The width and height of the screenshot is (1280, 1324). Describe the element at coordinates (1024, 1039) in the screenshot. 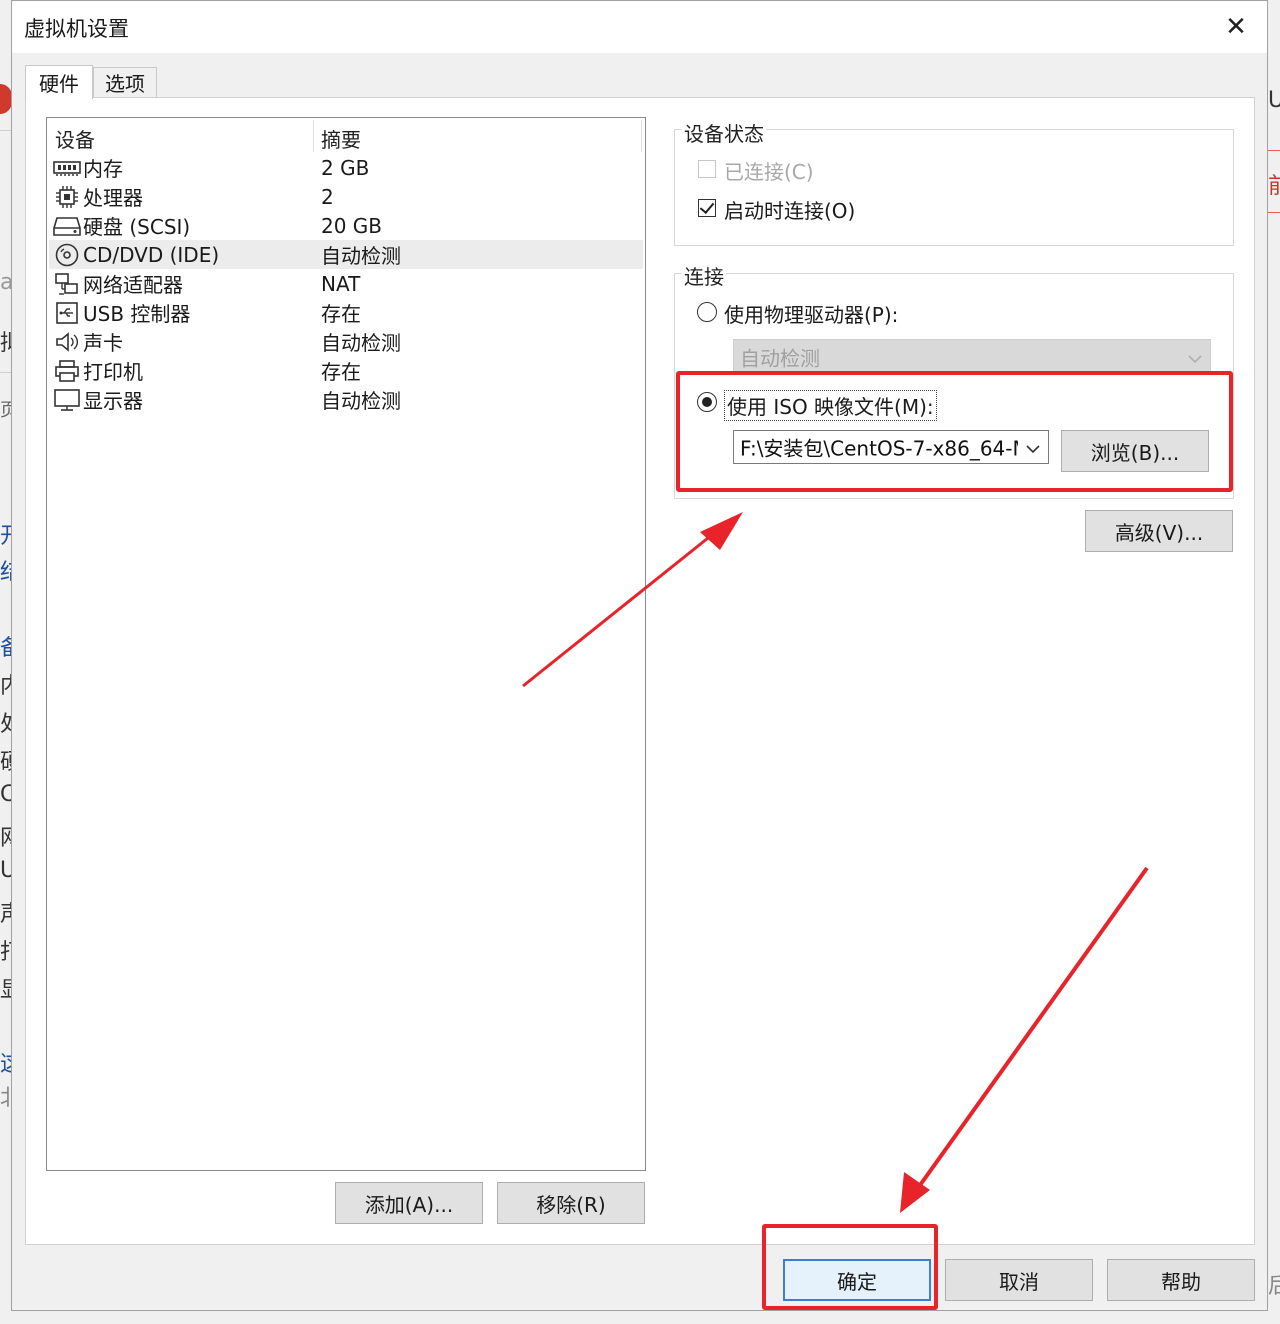

I see `arrow-to-ok` at that location.